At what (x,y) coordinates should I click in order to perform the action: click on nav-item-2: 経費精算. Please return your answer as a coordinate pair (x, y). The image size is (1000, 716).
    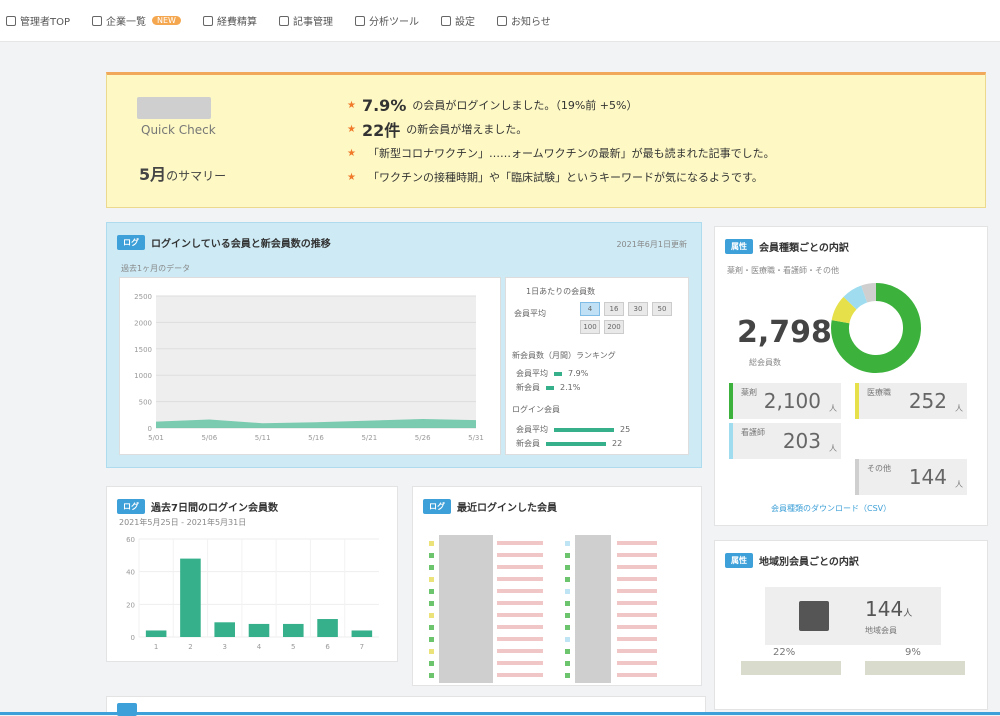
    Looking at the image, I should click on (229, 20).